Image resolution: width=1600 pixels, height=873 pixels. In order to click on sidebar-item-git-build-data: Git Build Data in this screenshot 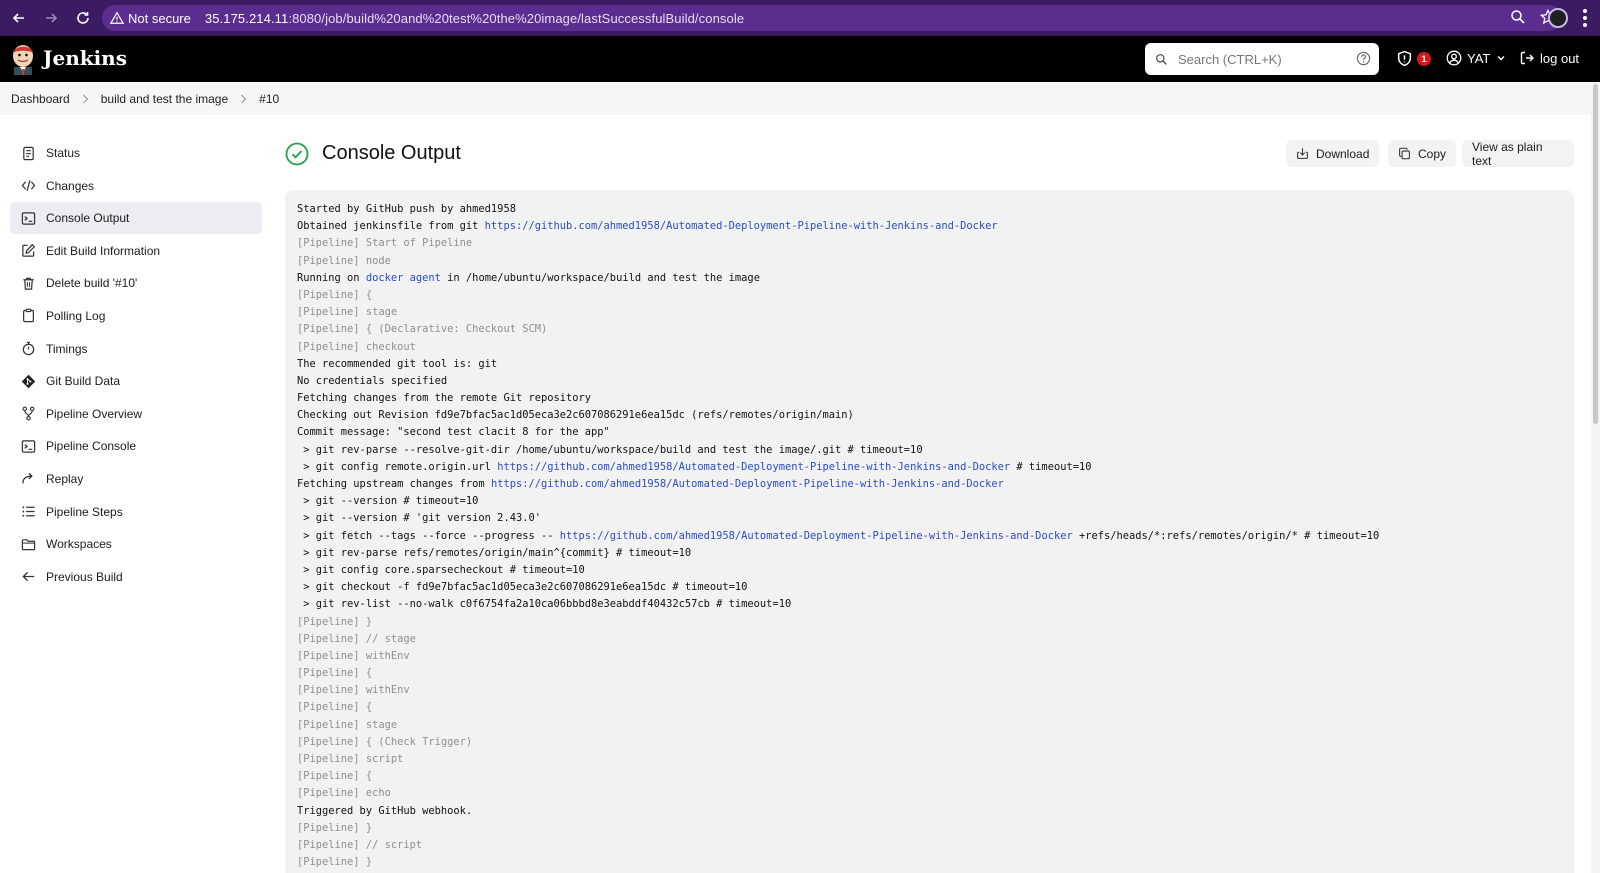, I will do `click(136, 381)`.